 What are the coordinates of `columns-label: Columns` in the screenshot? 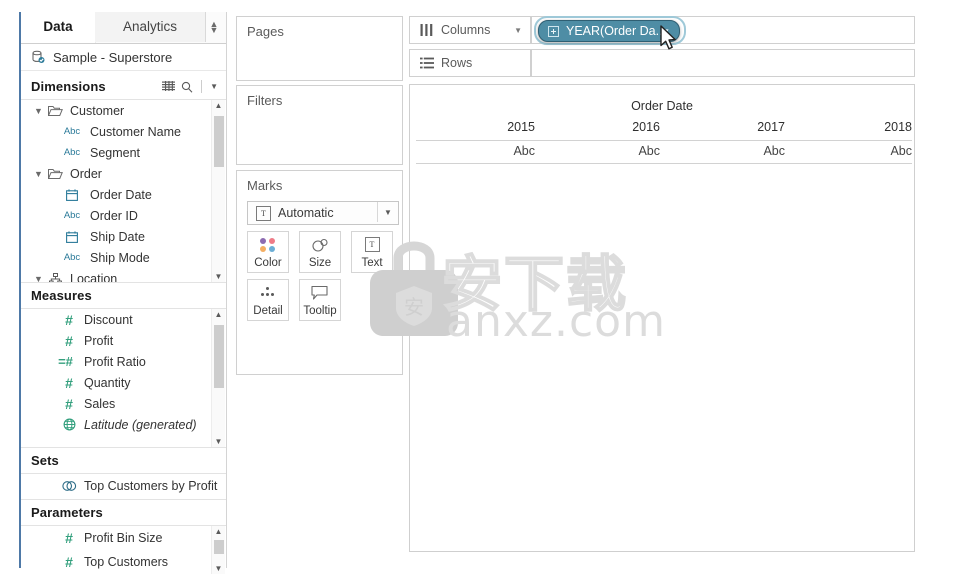 It's located at (466, 30).